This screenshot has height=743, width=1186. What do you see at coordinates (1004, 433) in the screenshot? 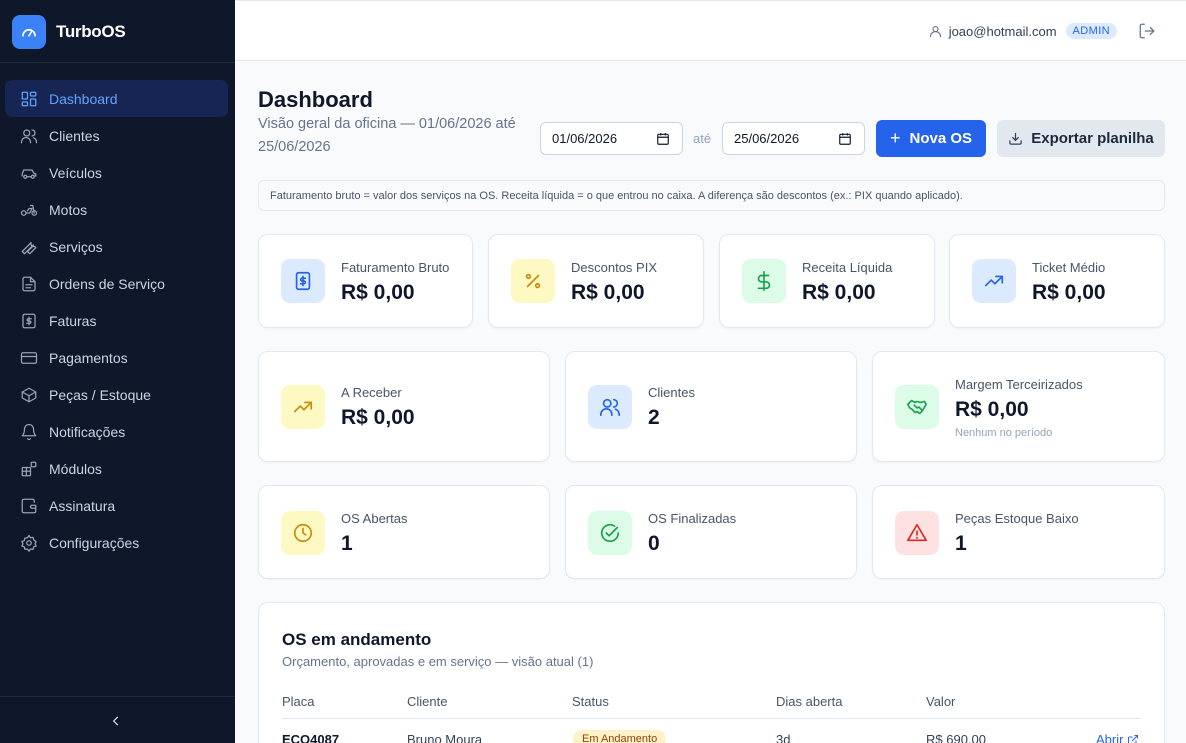
I see `stat-note: Nenhum no período` at bounding box center [1004, 433].